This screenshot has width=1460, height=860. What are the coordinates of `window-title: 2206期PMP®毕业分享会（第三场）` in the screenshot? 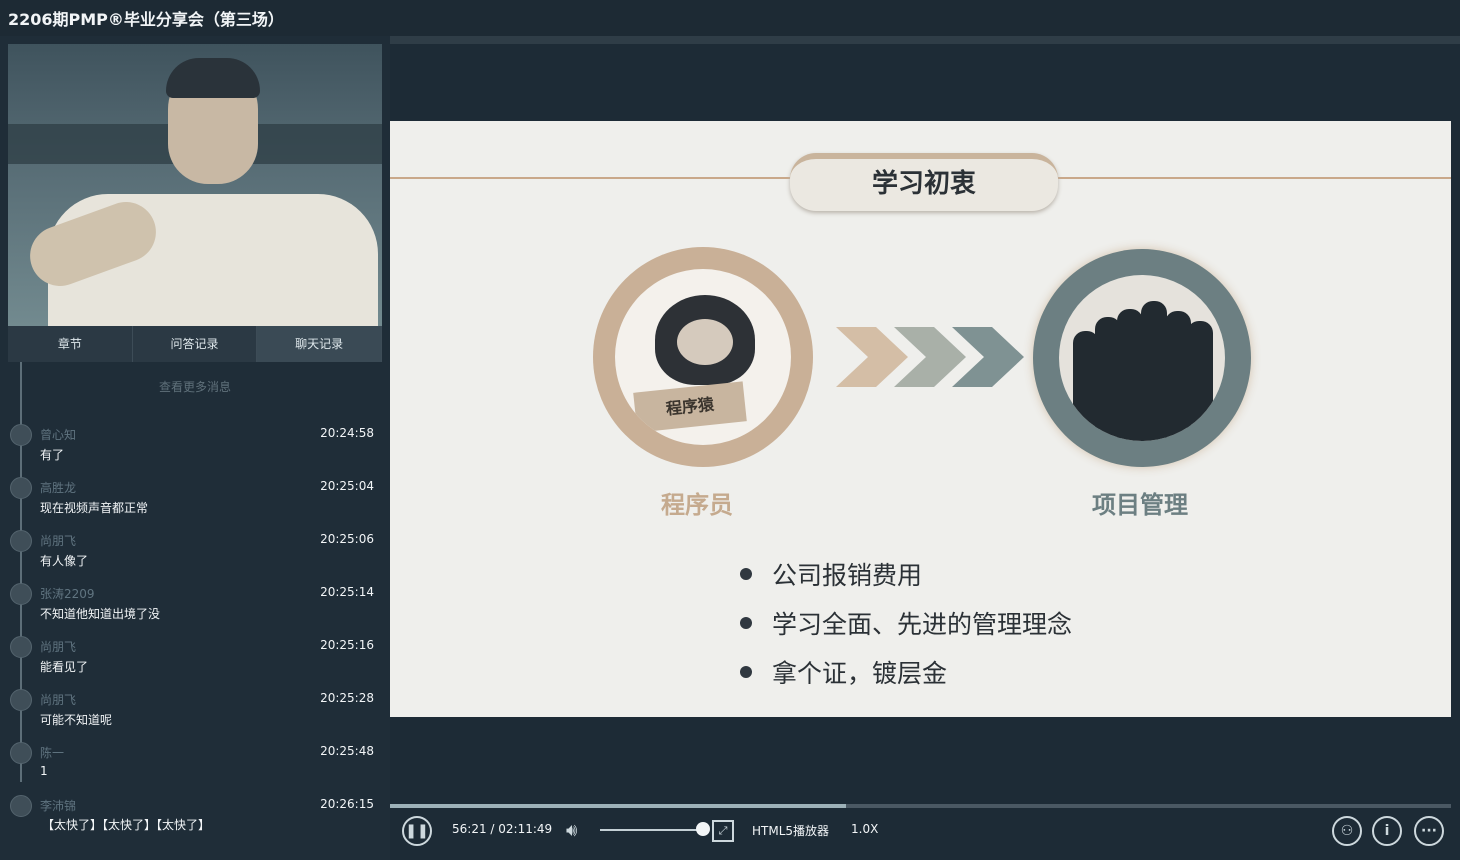 It's located at (146, 19).